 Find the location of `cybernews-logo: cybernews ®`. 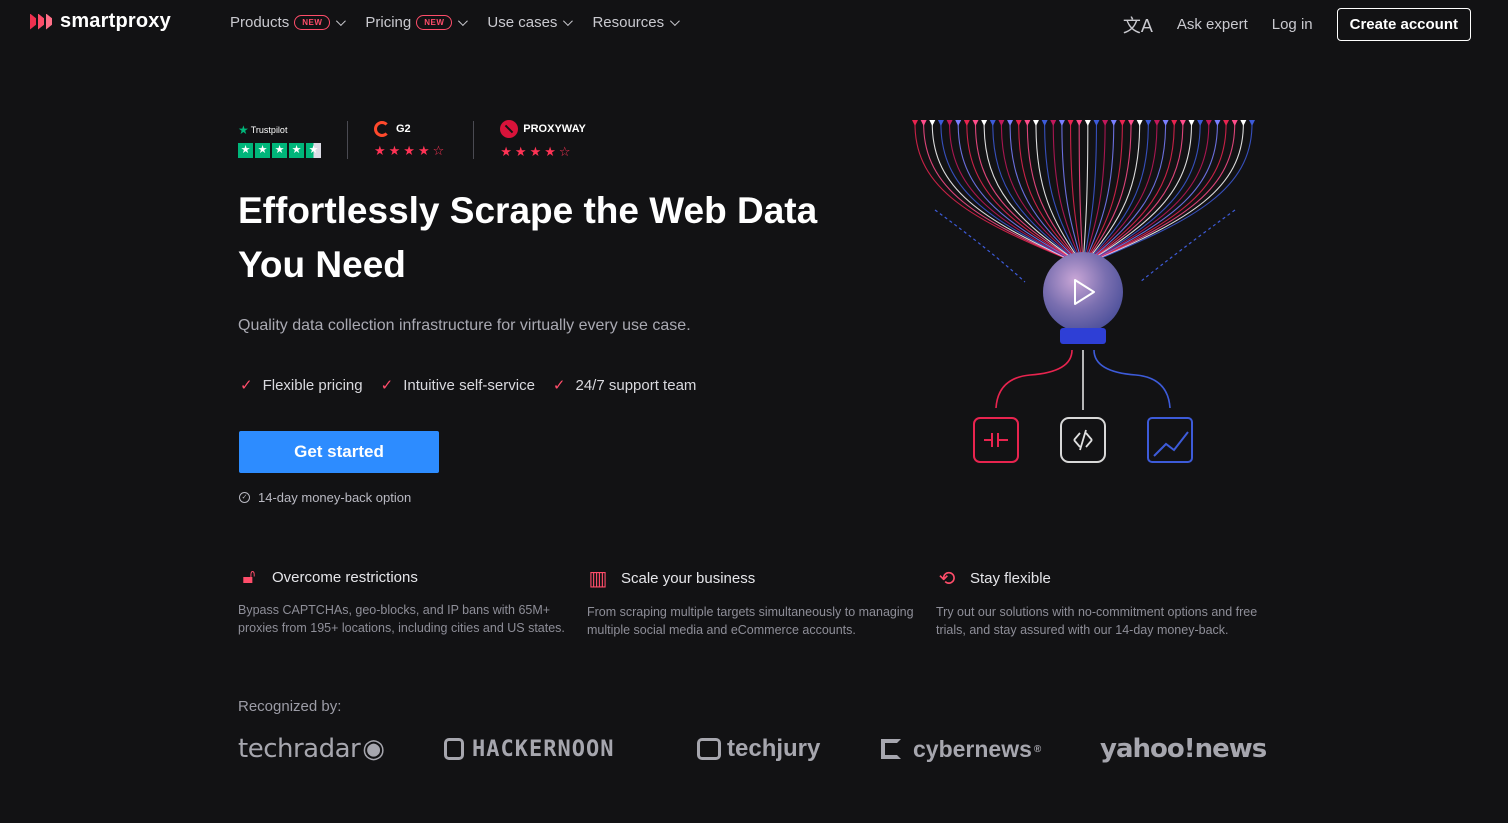

cybernews-logo: cybernews ® is located at coordinates (990, 749).